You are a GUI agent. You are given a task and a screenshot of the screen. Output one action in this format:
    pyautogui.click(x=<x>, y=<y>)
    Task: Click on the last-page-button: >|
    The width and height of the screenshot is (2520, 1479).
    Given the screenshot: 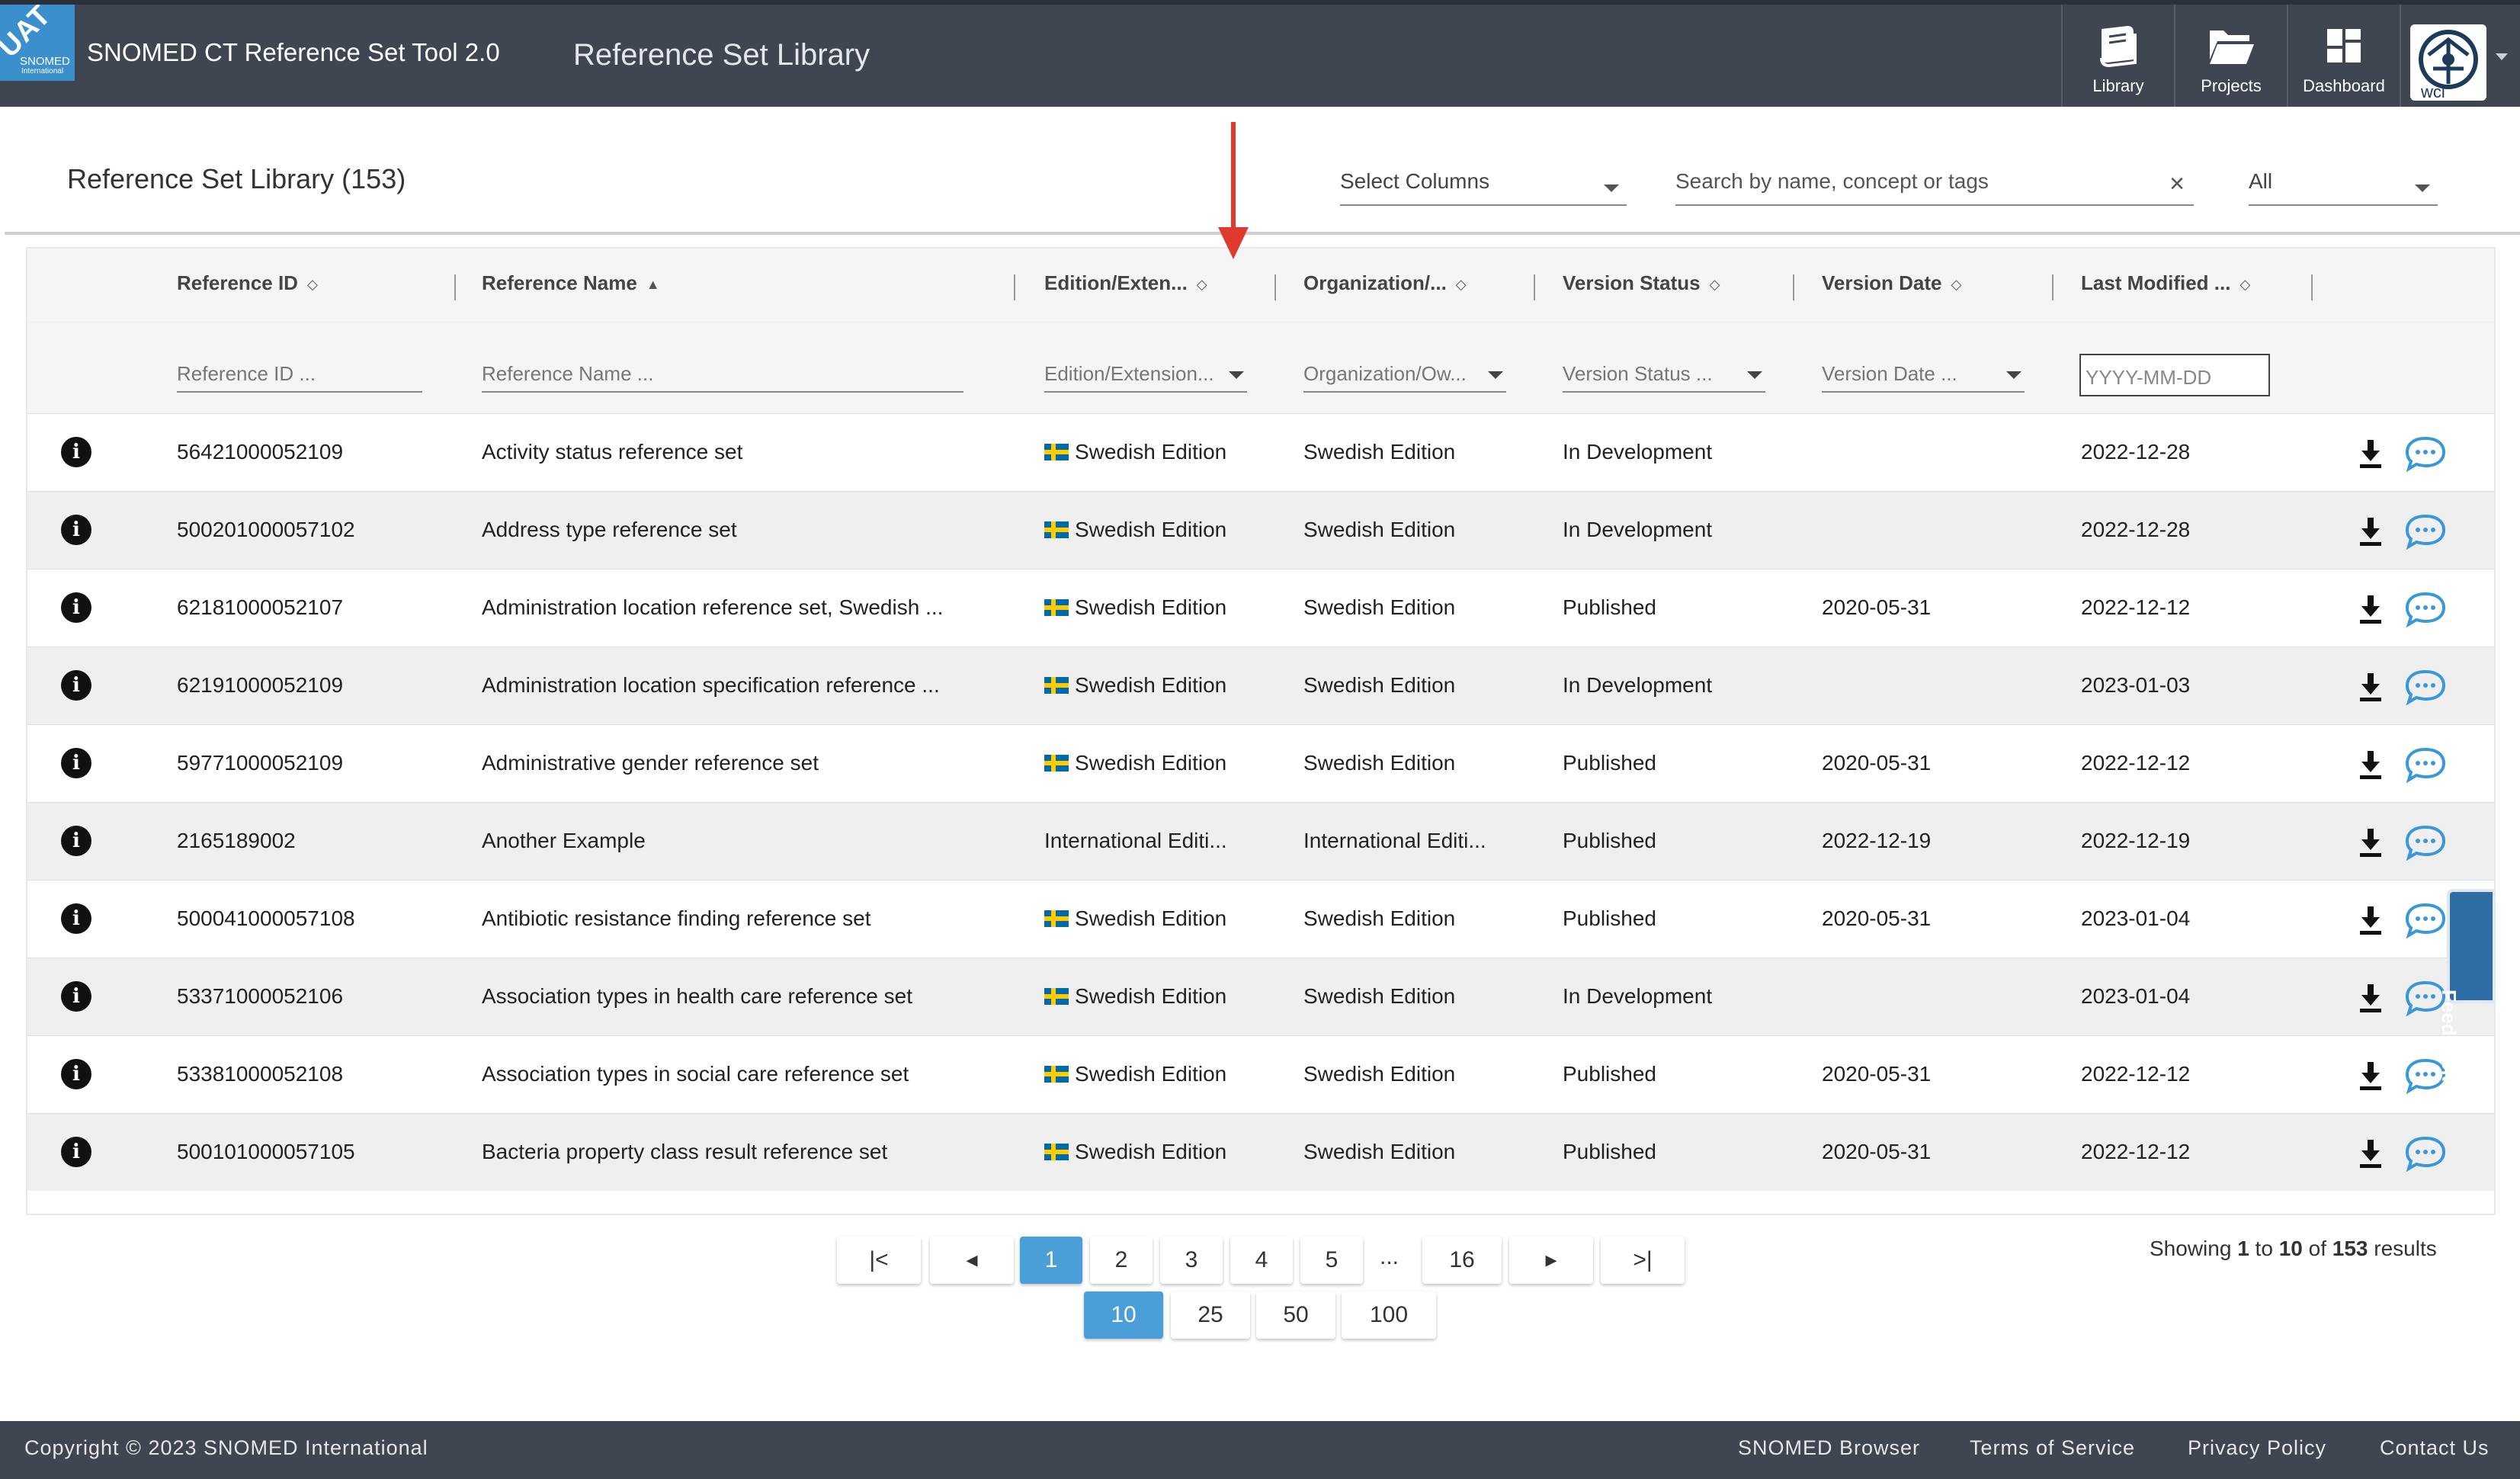 What is the action you would take?
    pyautogui.click(x=1643, y=1260)
    